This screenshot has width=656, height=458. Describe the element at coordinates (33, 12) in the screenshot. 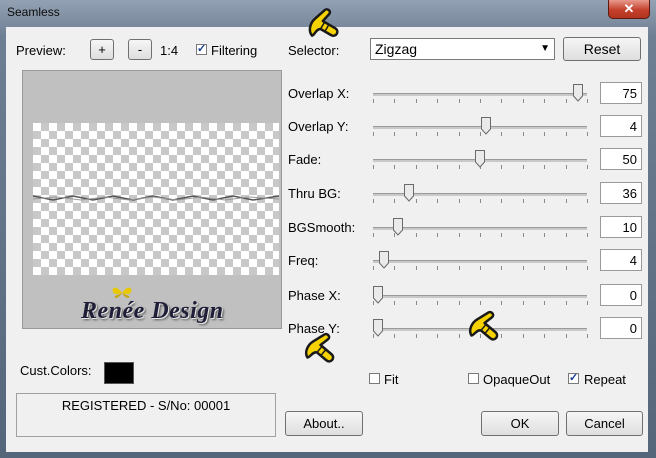

I see `window-title: Seamless` at that location.